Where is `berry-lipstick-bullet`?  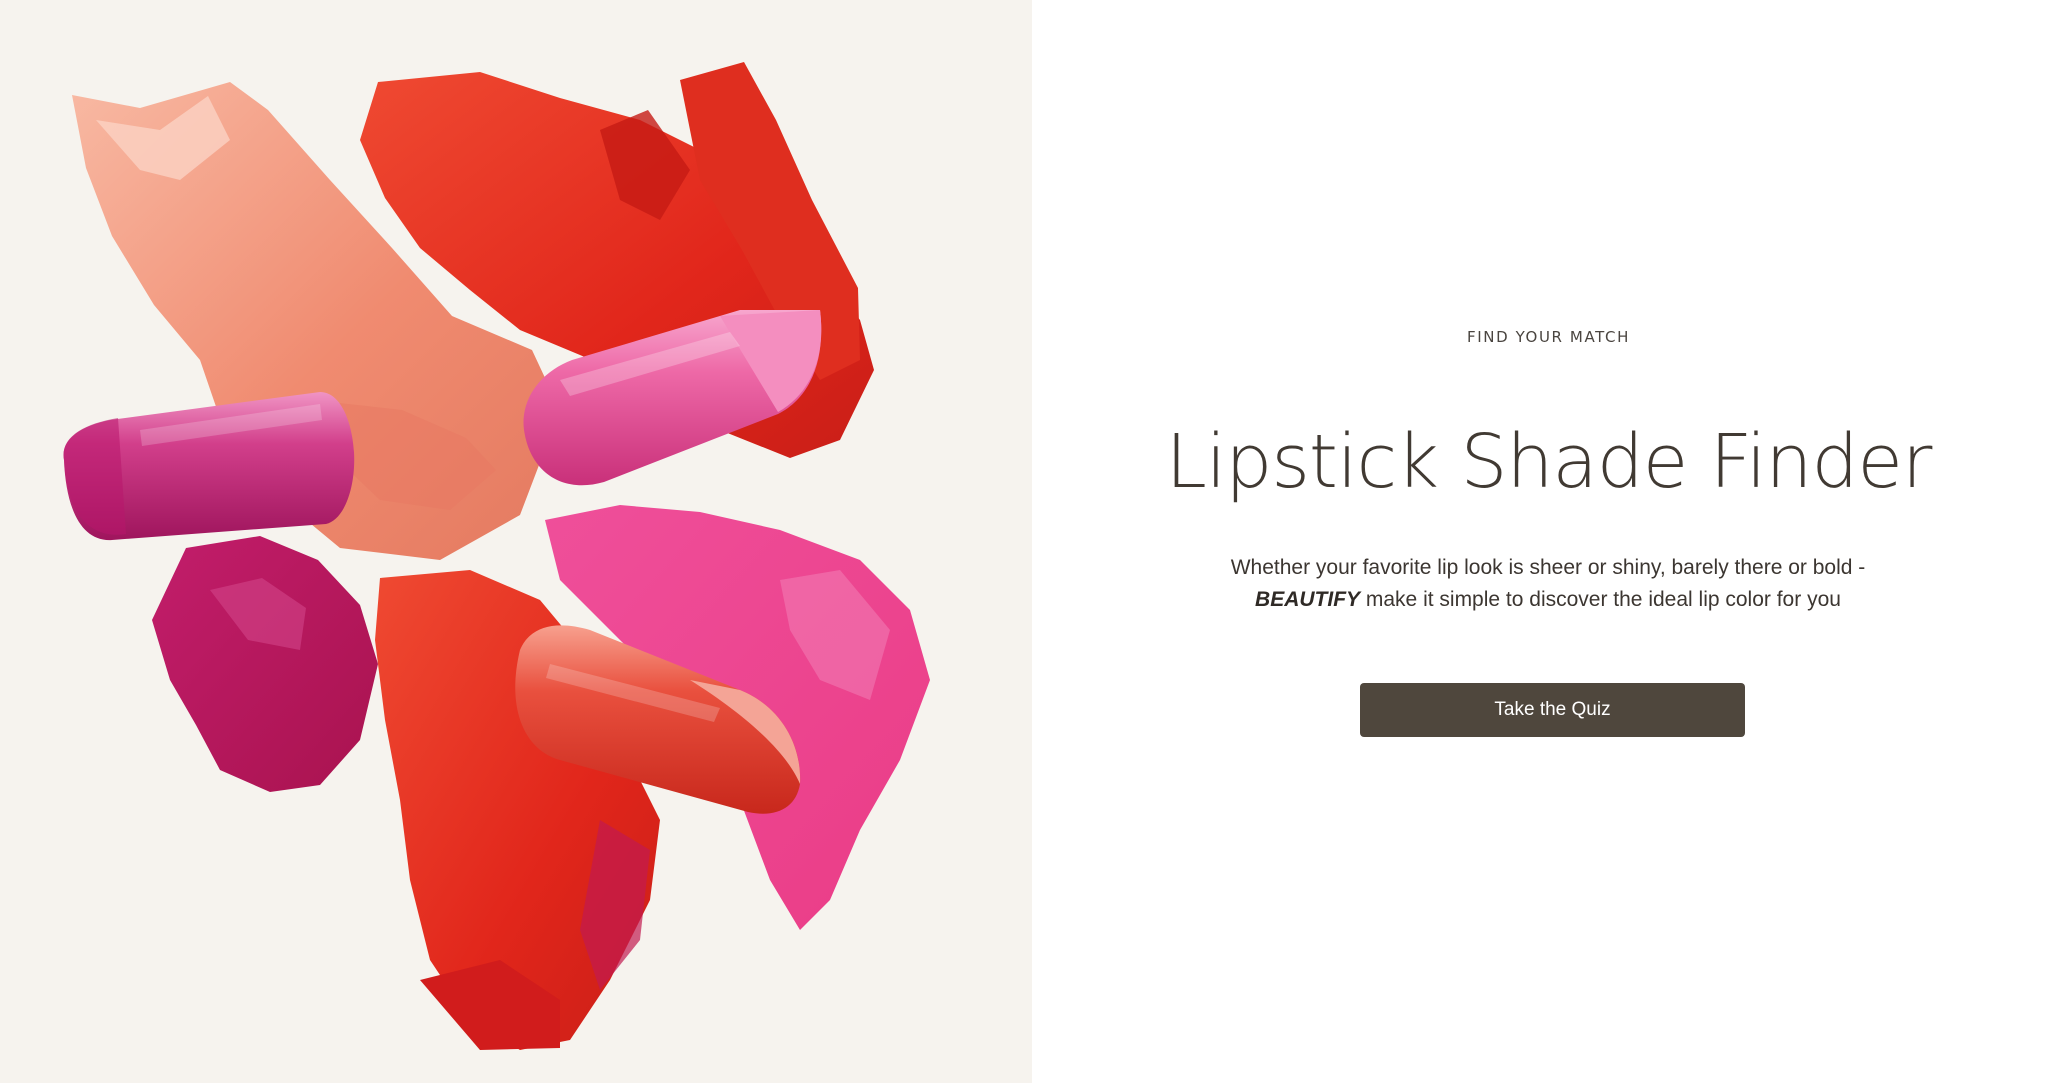
berry-lipstick-bullet is located at coordinates (209, 466).